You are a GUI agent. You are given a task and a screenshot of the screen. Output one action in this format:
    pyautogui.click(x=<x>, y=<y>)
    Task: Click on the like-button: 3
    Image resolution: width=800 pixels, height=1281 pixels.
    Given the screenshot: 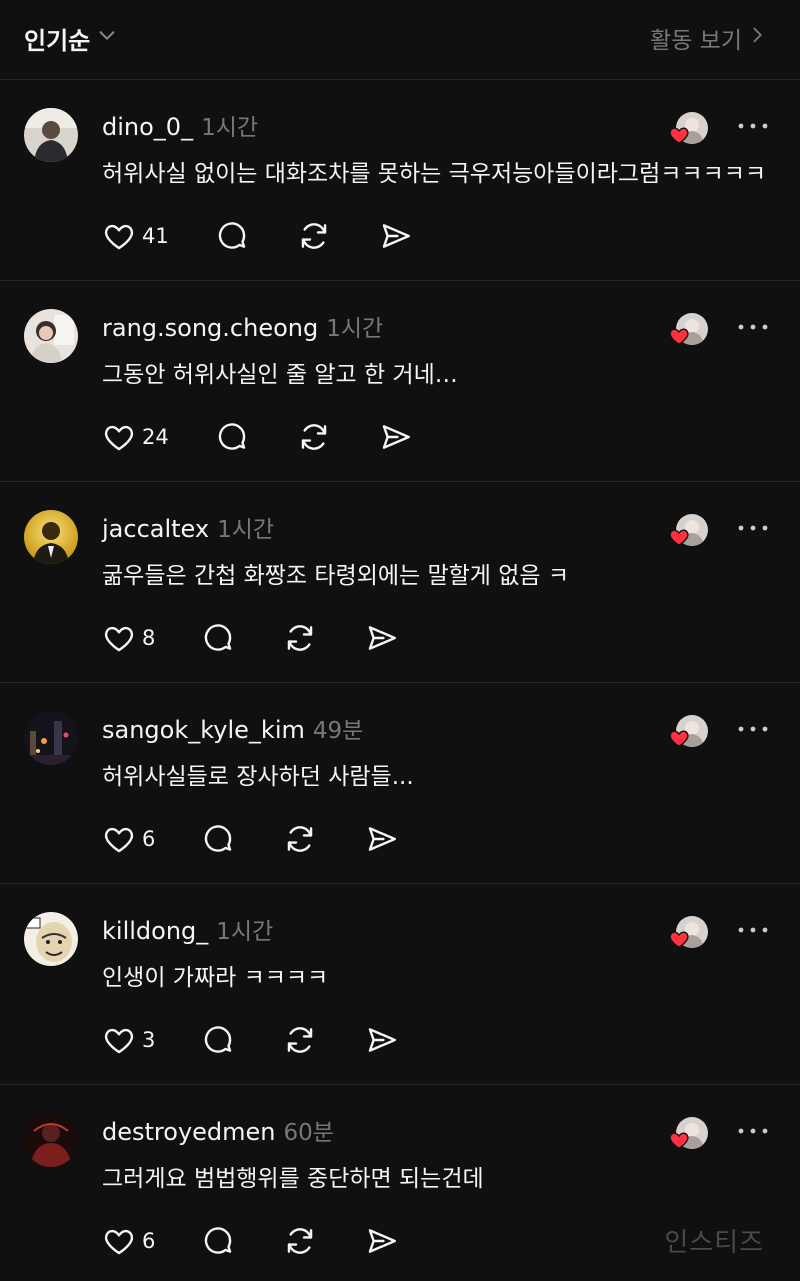 What is the action you would take?
    pyautogui.click(x=128, y=1040)
    